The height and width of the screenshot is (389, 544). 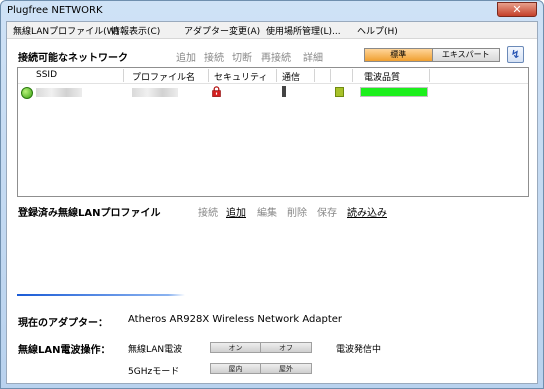 I want to click on signal-quality-bar, so click(x=394, y=92).